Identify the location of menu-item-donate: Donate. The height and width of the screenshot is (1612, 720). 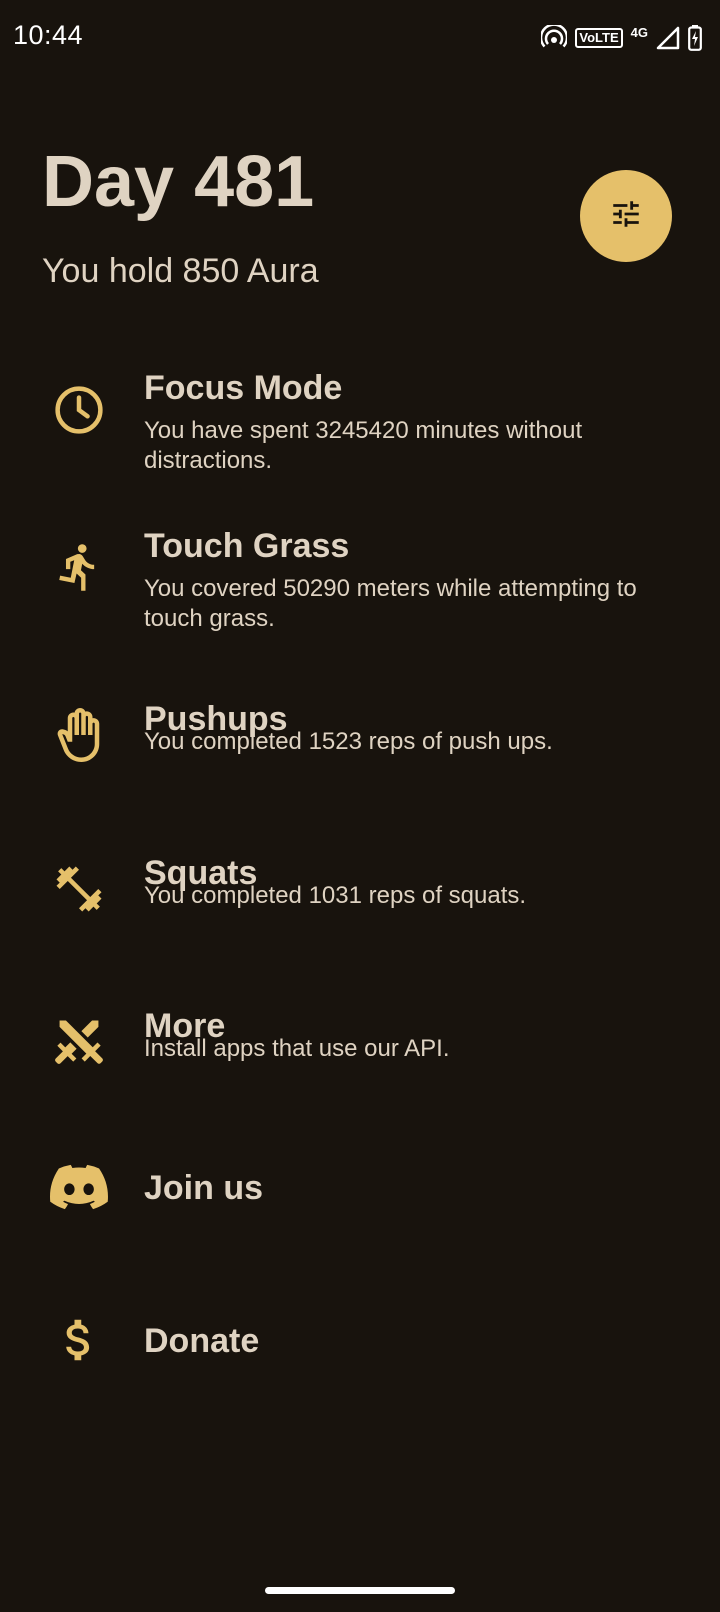
(360, 1341).